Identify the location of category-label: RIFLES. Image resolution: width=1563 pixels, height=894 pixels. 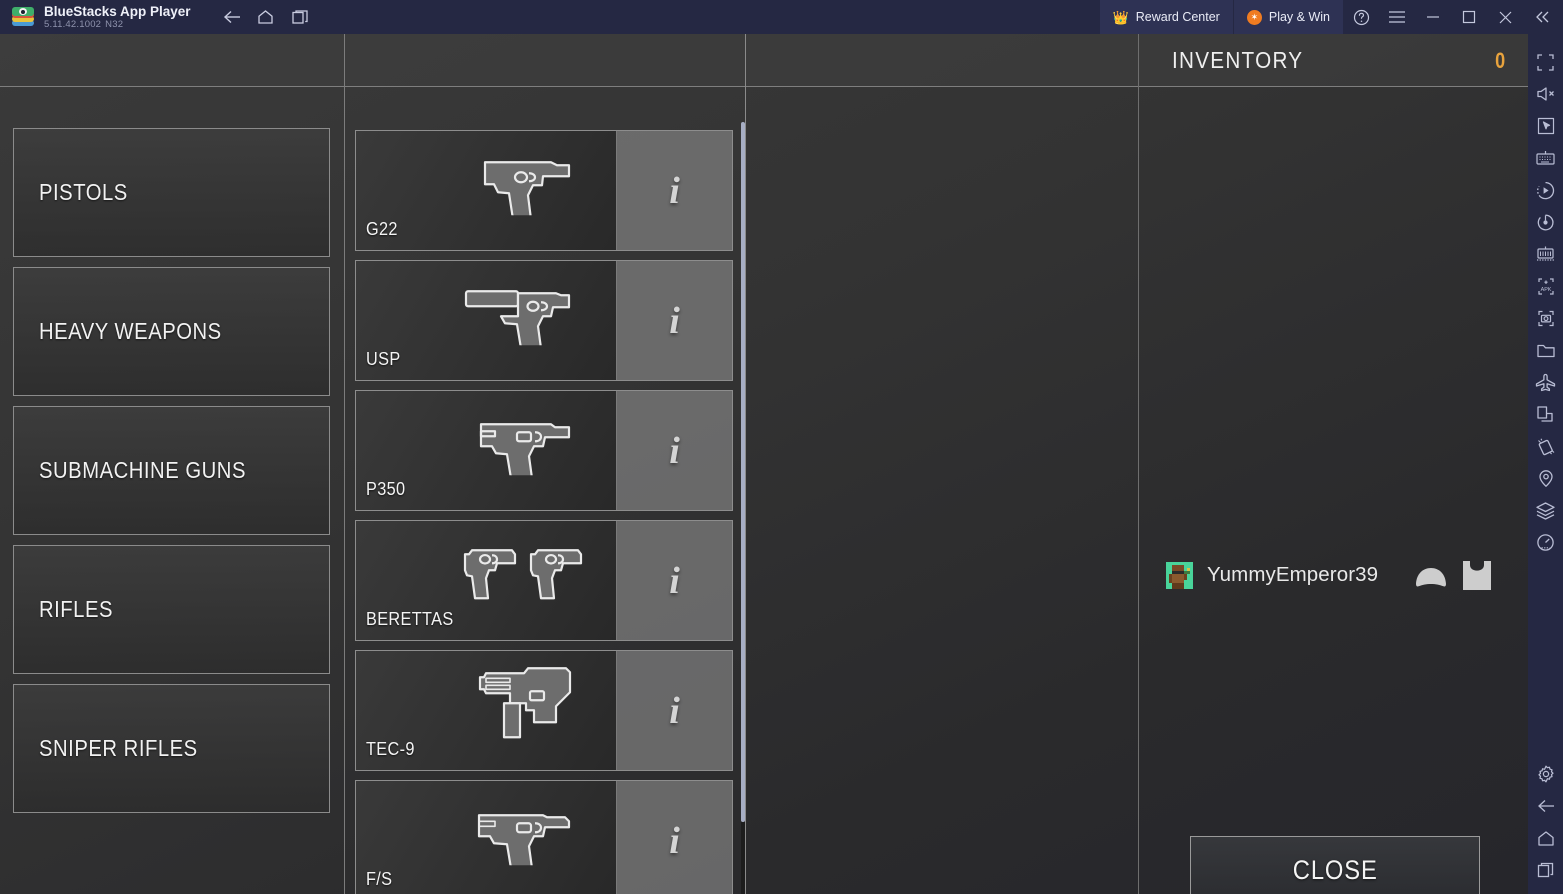
(76, 609).